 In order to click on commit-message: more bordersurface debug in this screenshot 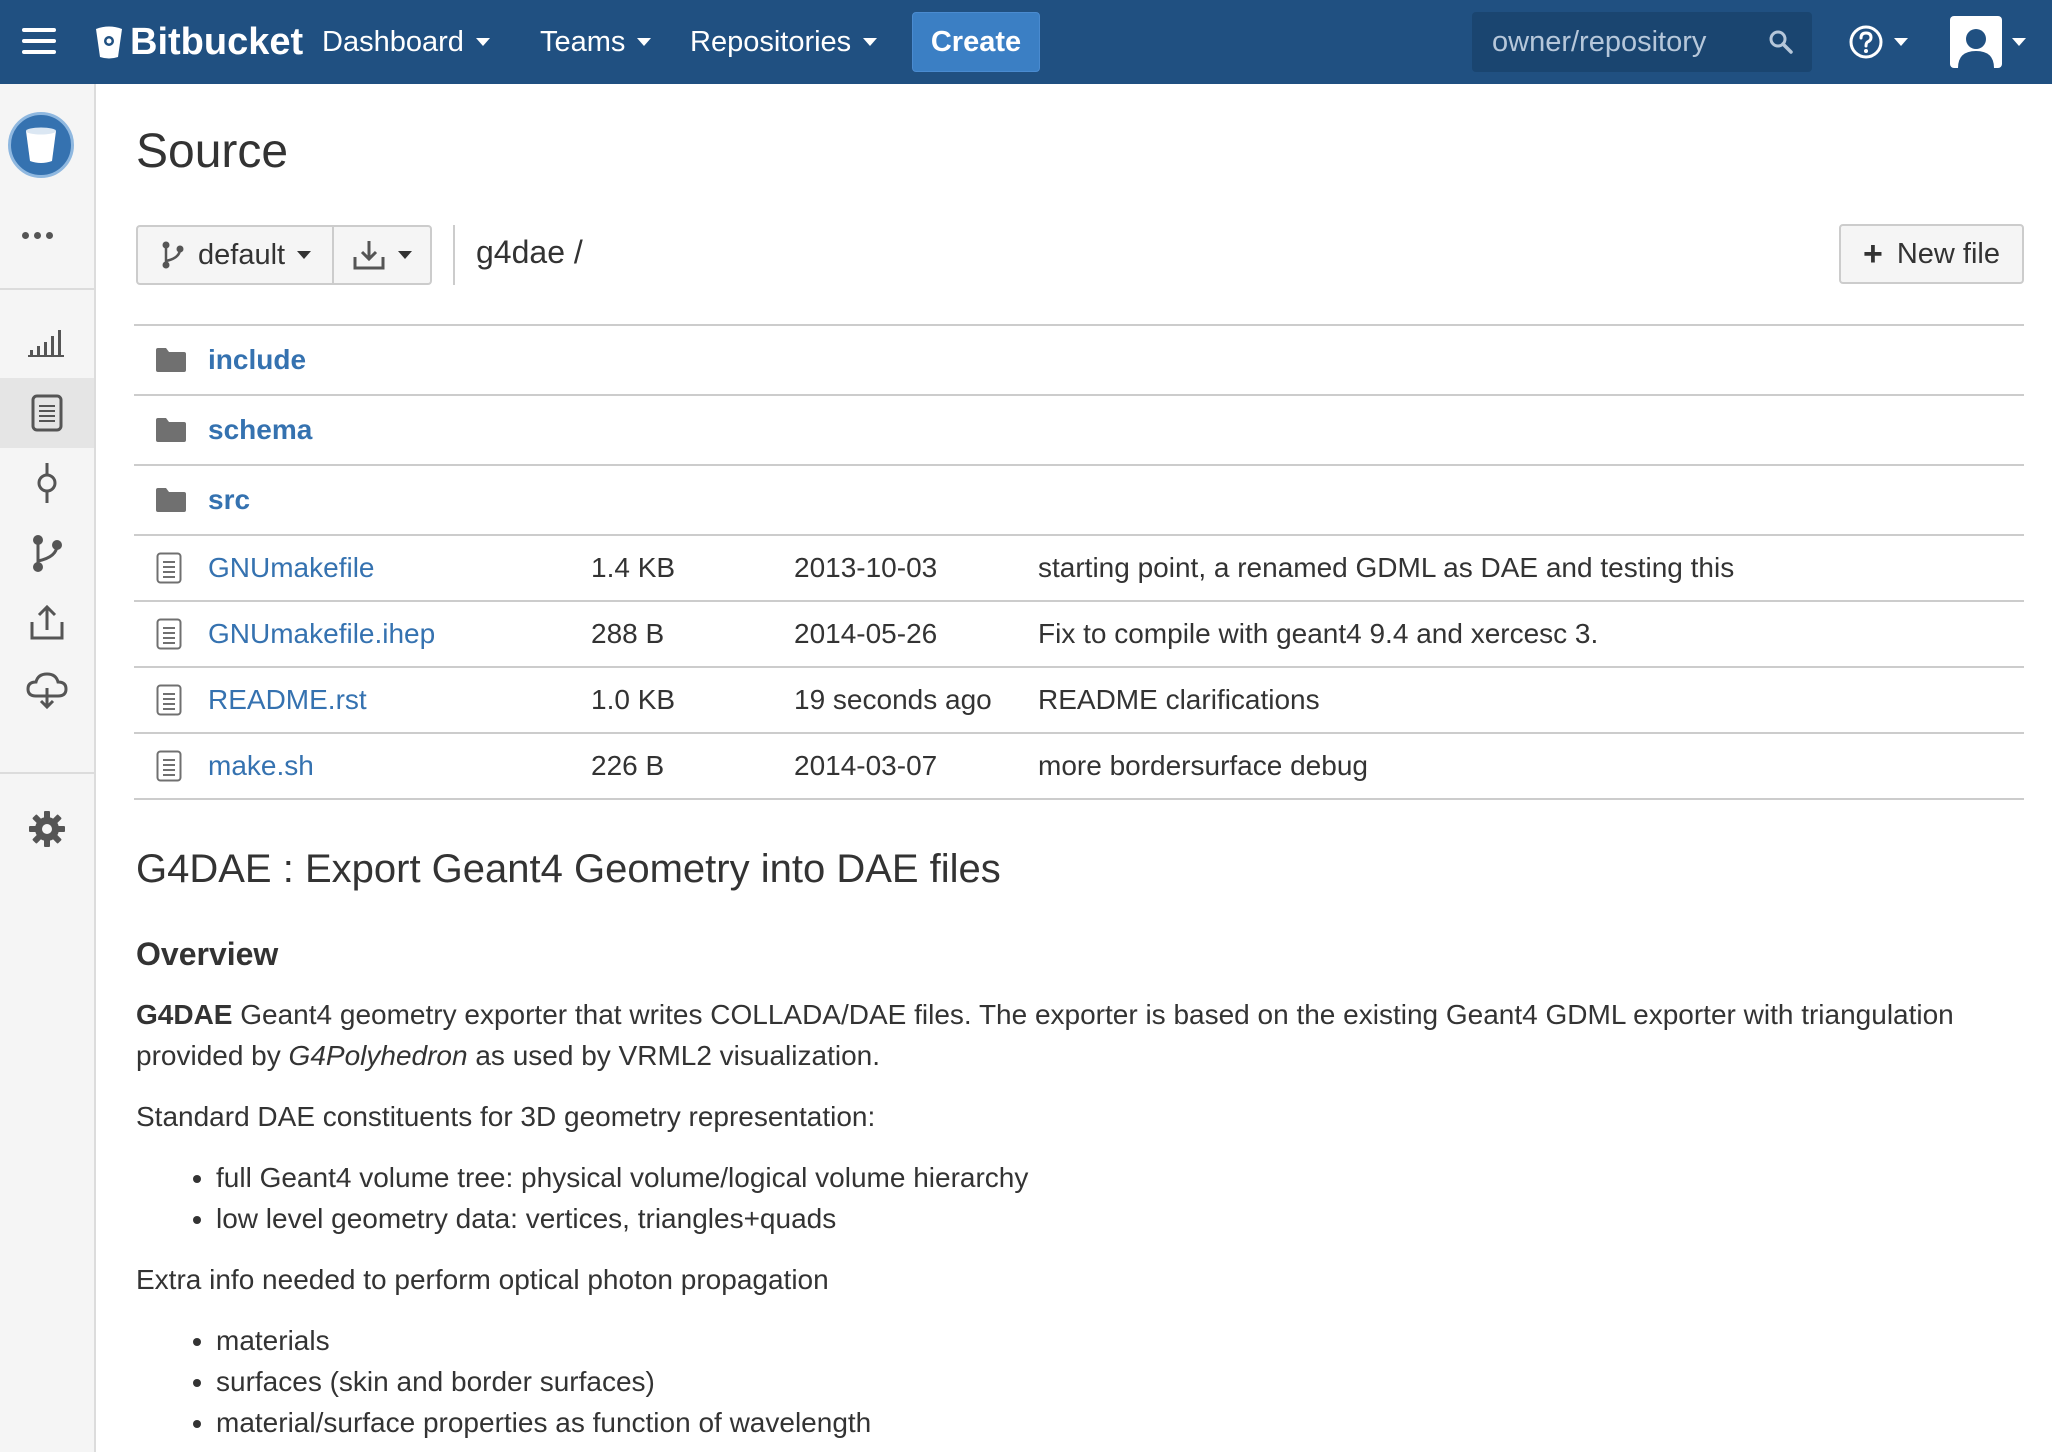, I will do `click(1203, 765)`.